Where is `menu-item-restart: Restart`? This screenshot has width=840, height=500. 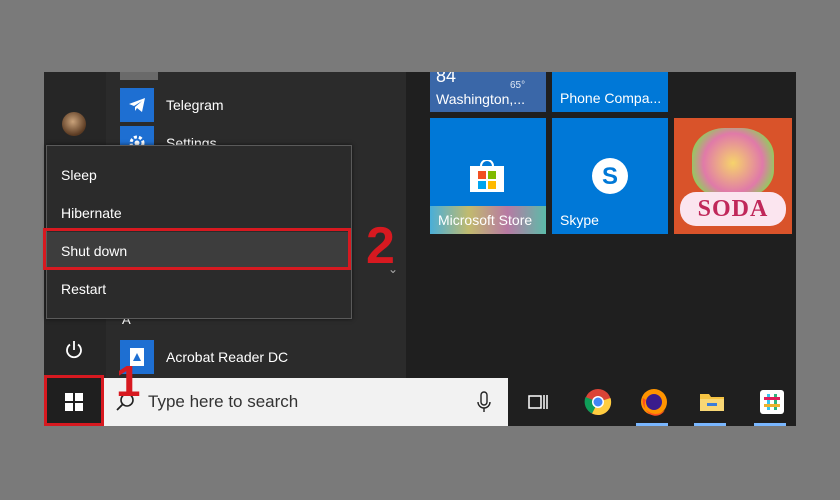 menu-item-restart: Restart is located at coordinates (199, 289).